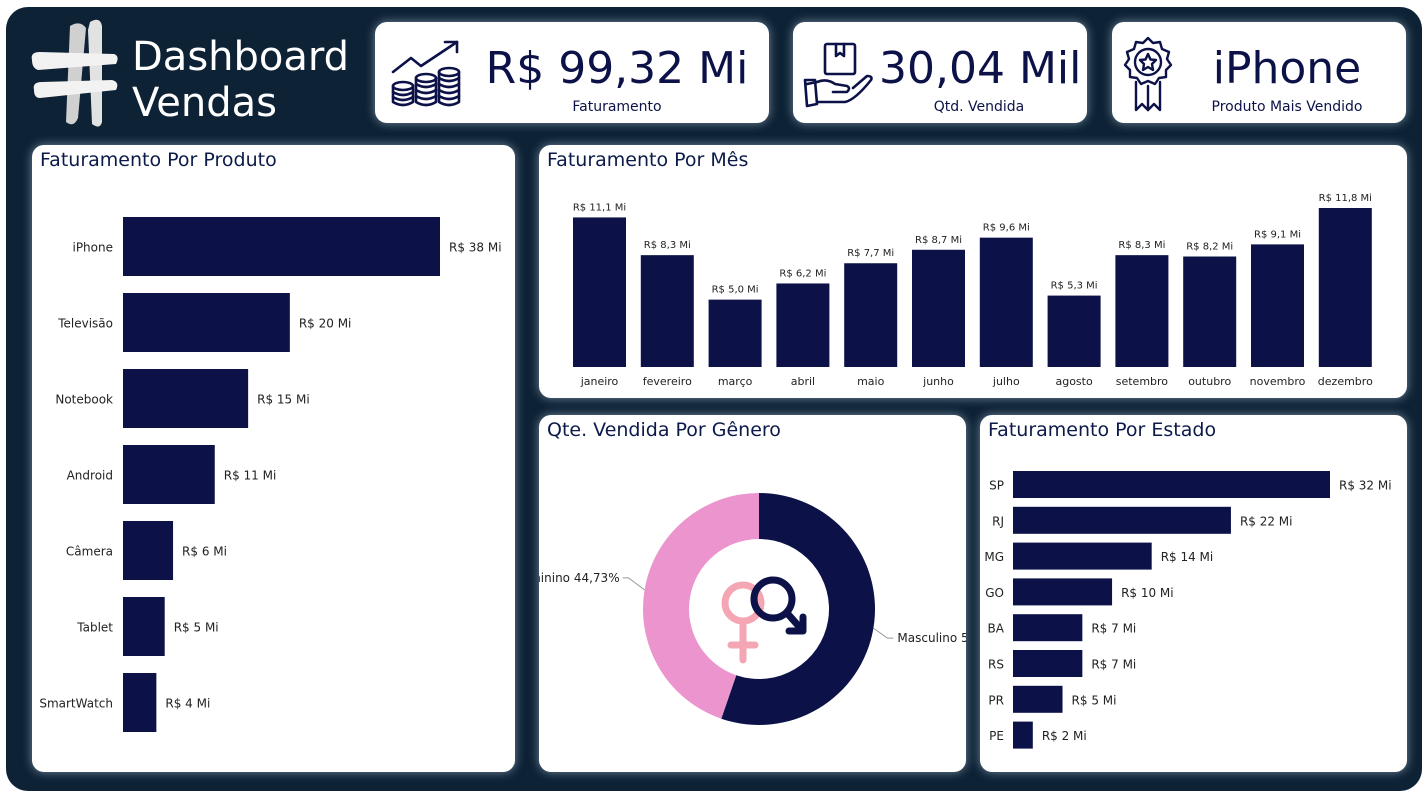 This screenshot has width=1428, height=794. Describe the element at coordinates (1259, 72) in the screenshot. I see `kpi-card-produto: iPhone Produto Mais Vendido` at that location.